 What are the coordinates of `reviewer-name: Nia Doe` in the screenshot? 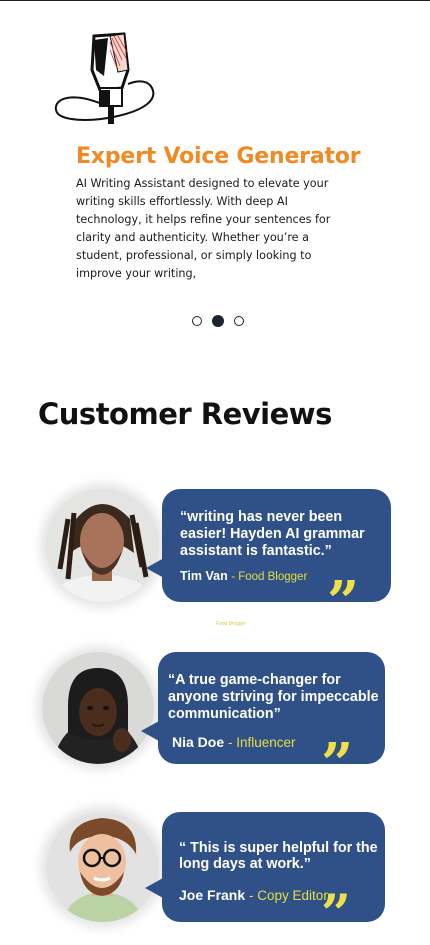 It's located at (198, 742).